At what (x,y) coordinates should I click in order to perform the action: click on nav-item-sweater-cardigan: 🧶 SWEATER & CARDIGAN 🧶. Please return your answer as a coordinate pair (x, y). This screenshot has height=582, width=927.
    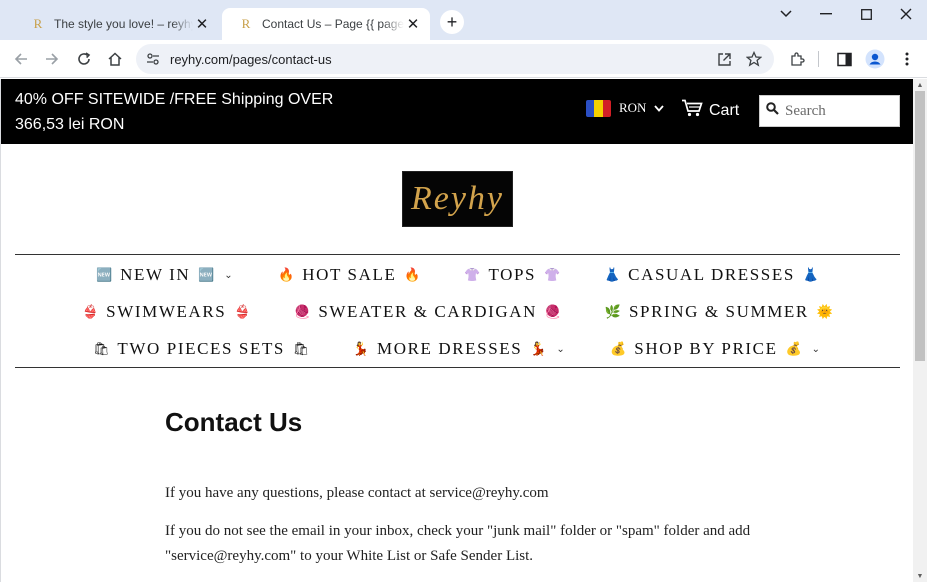
    Looking at the image, I should click on (427, 312).